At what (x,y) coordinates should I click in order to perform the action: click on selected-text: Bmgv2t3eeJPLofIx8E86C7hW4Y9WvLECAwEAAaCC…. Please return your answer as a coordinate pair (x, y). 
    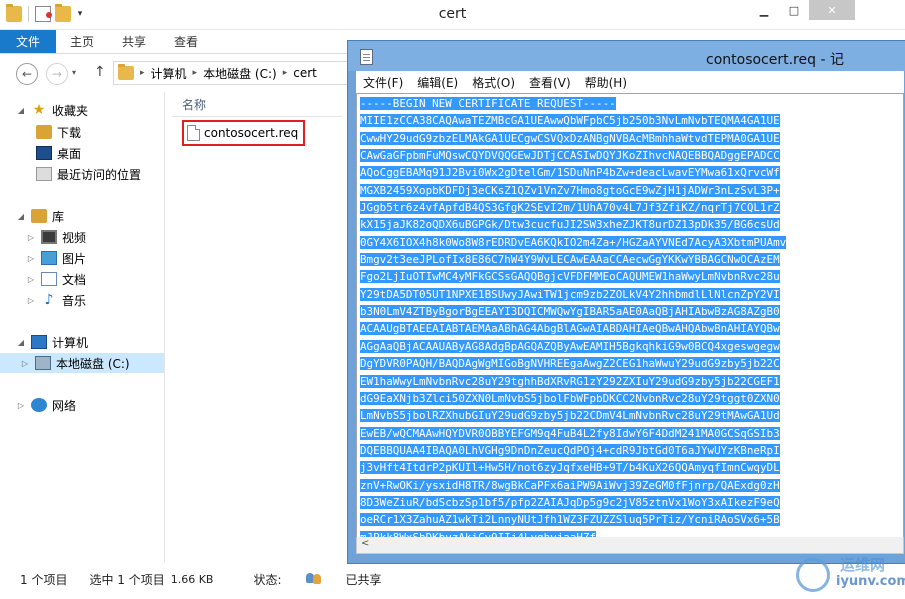
    Looking at the image, I should click on (570, 260).